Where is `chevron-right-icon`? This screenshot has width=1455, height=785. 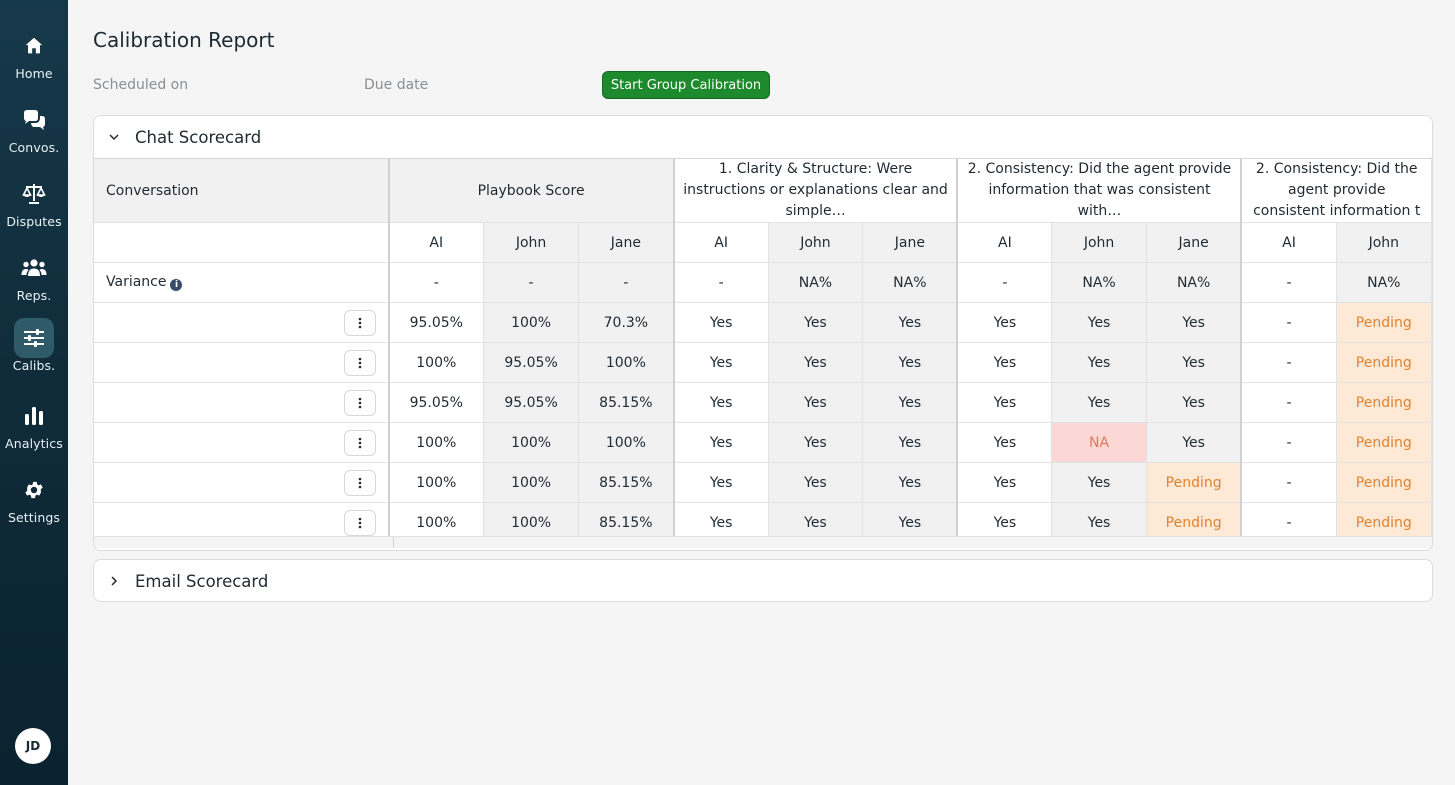
chevron-right-icon is located at coordinates (114, 581).